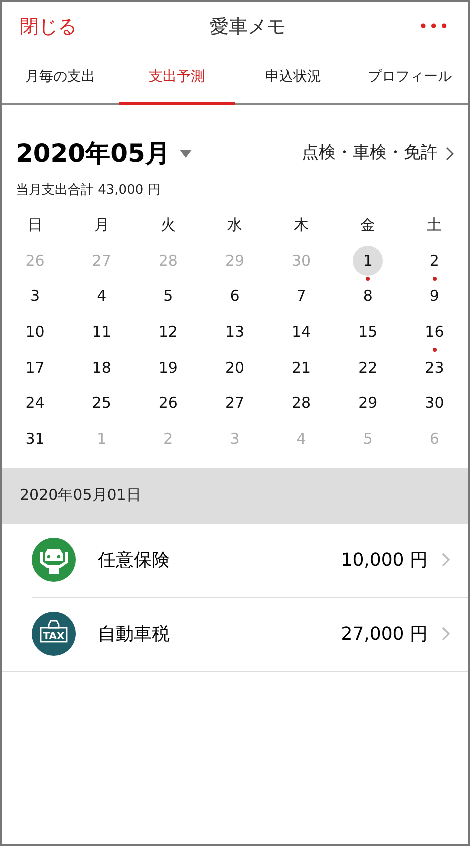 The image size is (470, 846). Describe the element at coordinates (54, 560) in the screenshot. I see `car-in-hands-icon` at that location.